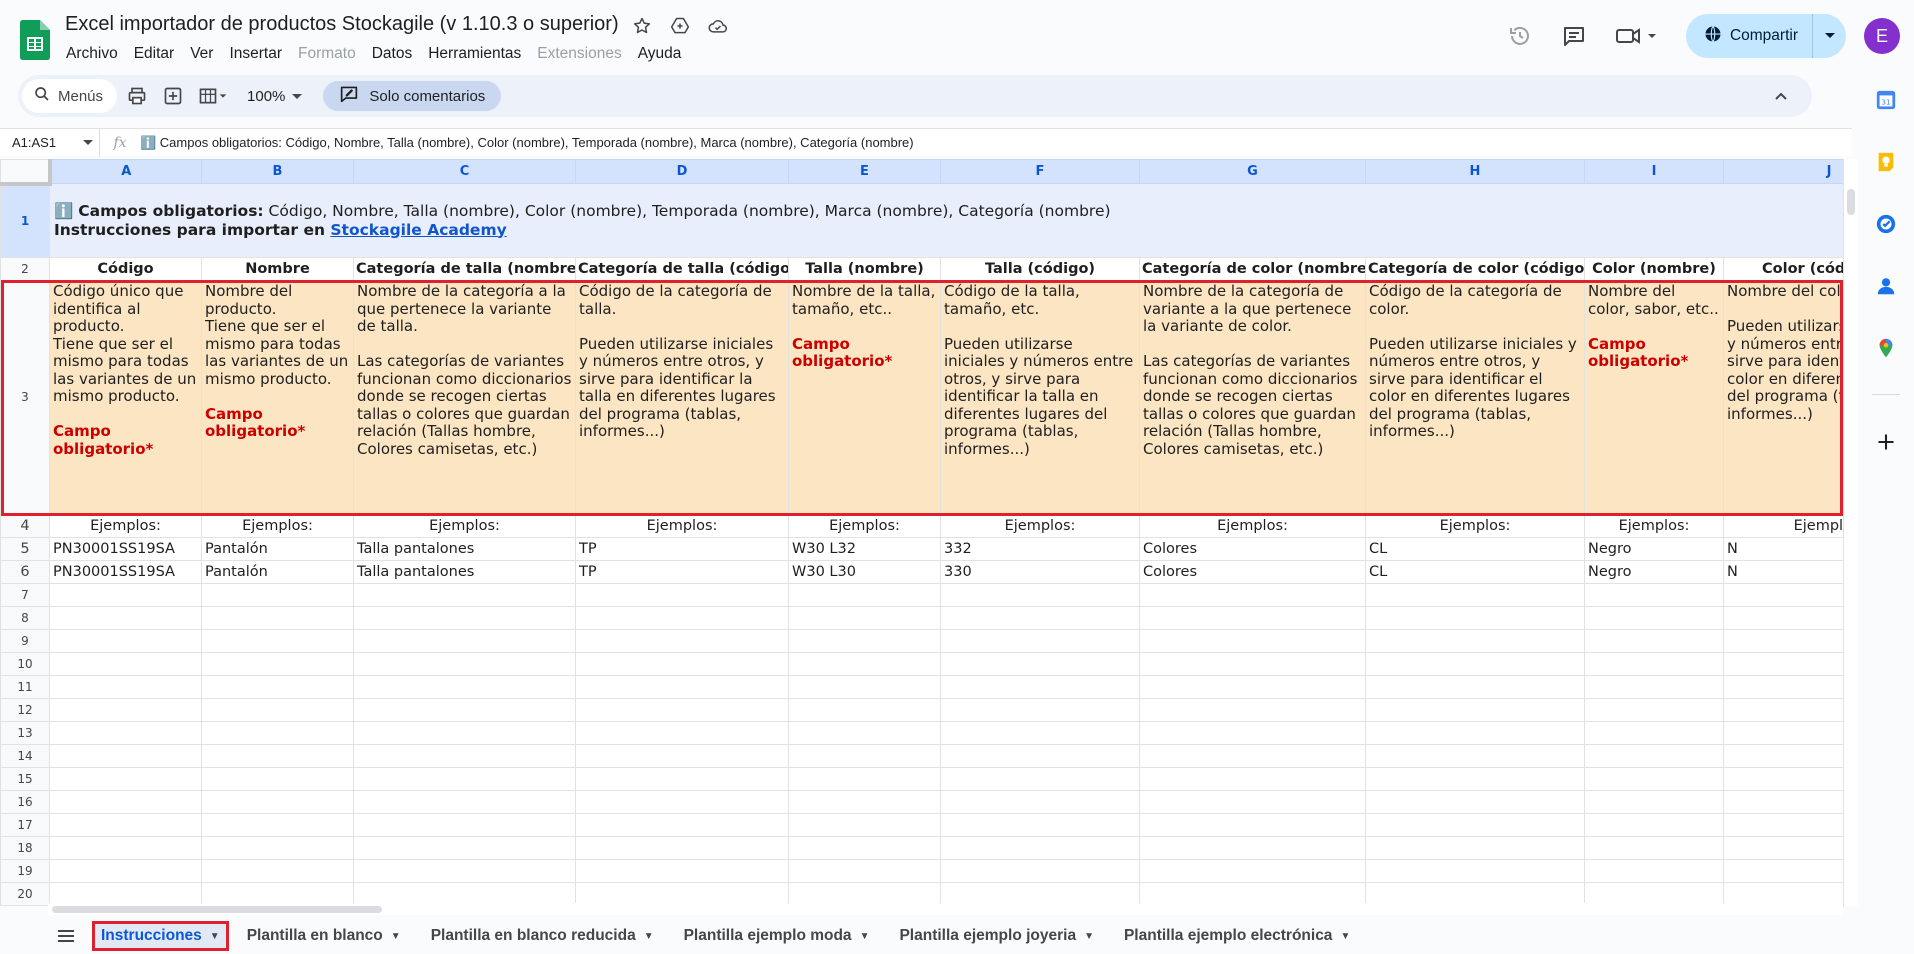  What do you see at coordinates (642, 26) in the screenshot?
I see `star-icon` at bounding box center [642, 26].